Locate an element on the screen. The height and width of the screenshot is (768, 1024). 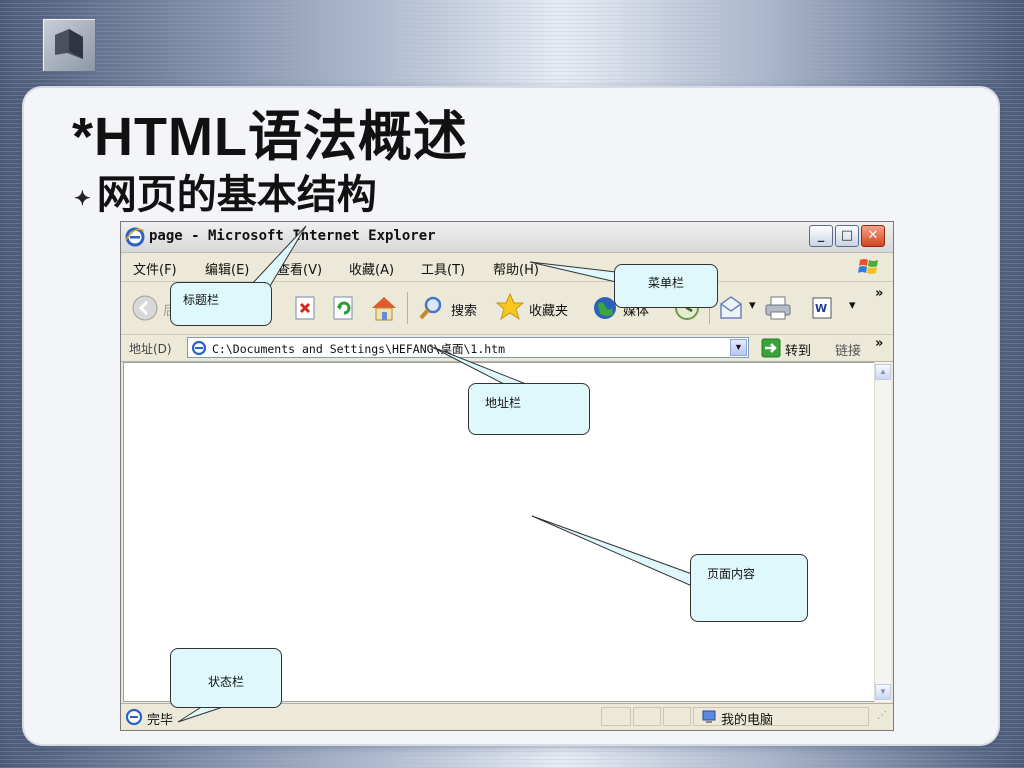
stop-icon is located at coordinates (306, 308).